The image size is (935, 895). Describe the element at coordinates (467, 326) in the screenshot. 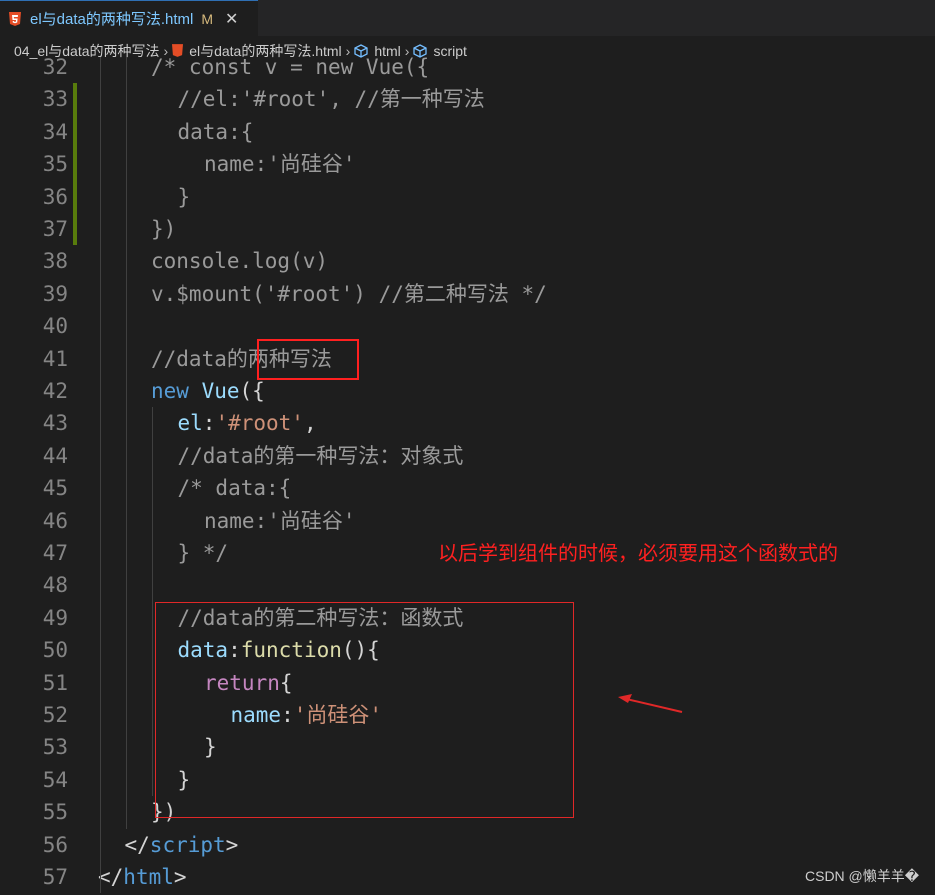

I see `code-line: 40` at that location.